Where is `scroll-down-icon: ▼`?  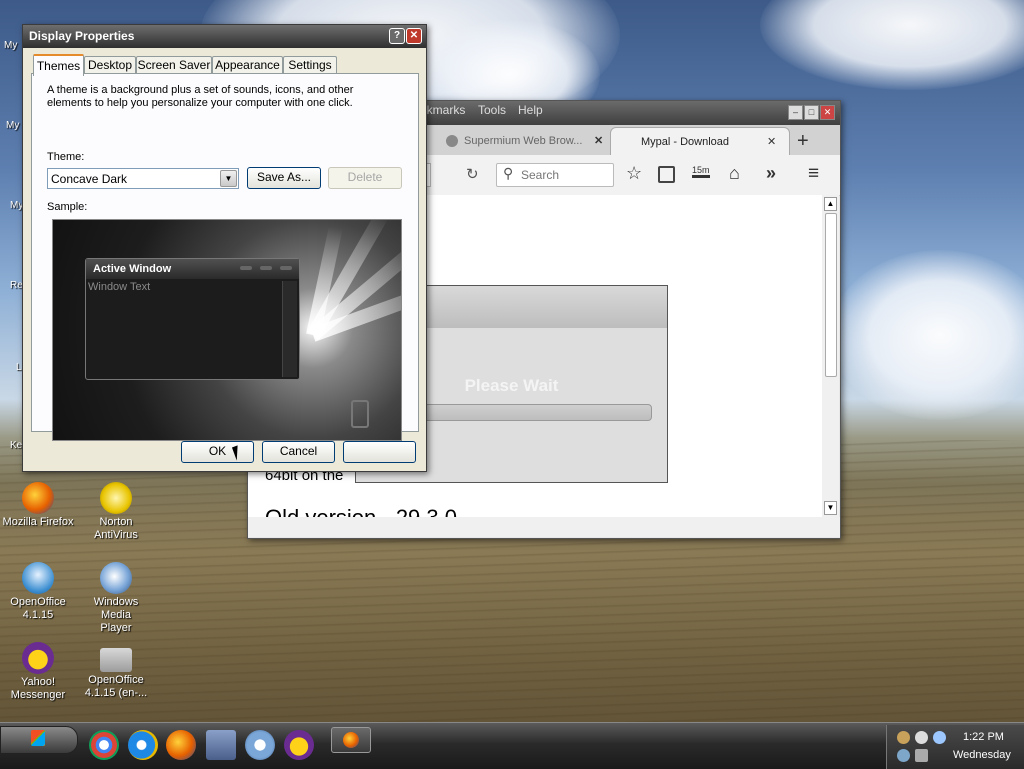 scroll-down-icon: ▼ is located at coordinates (830, 508).